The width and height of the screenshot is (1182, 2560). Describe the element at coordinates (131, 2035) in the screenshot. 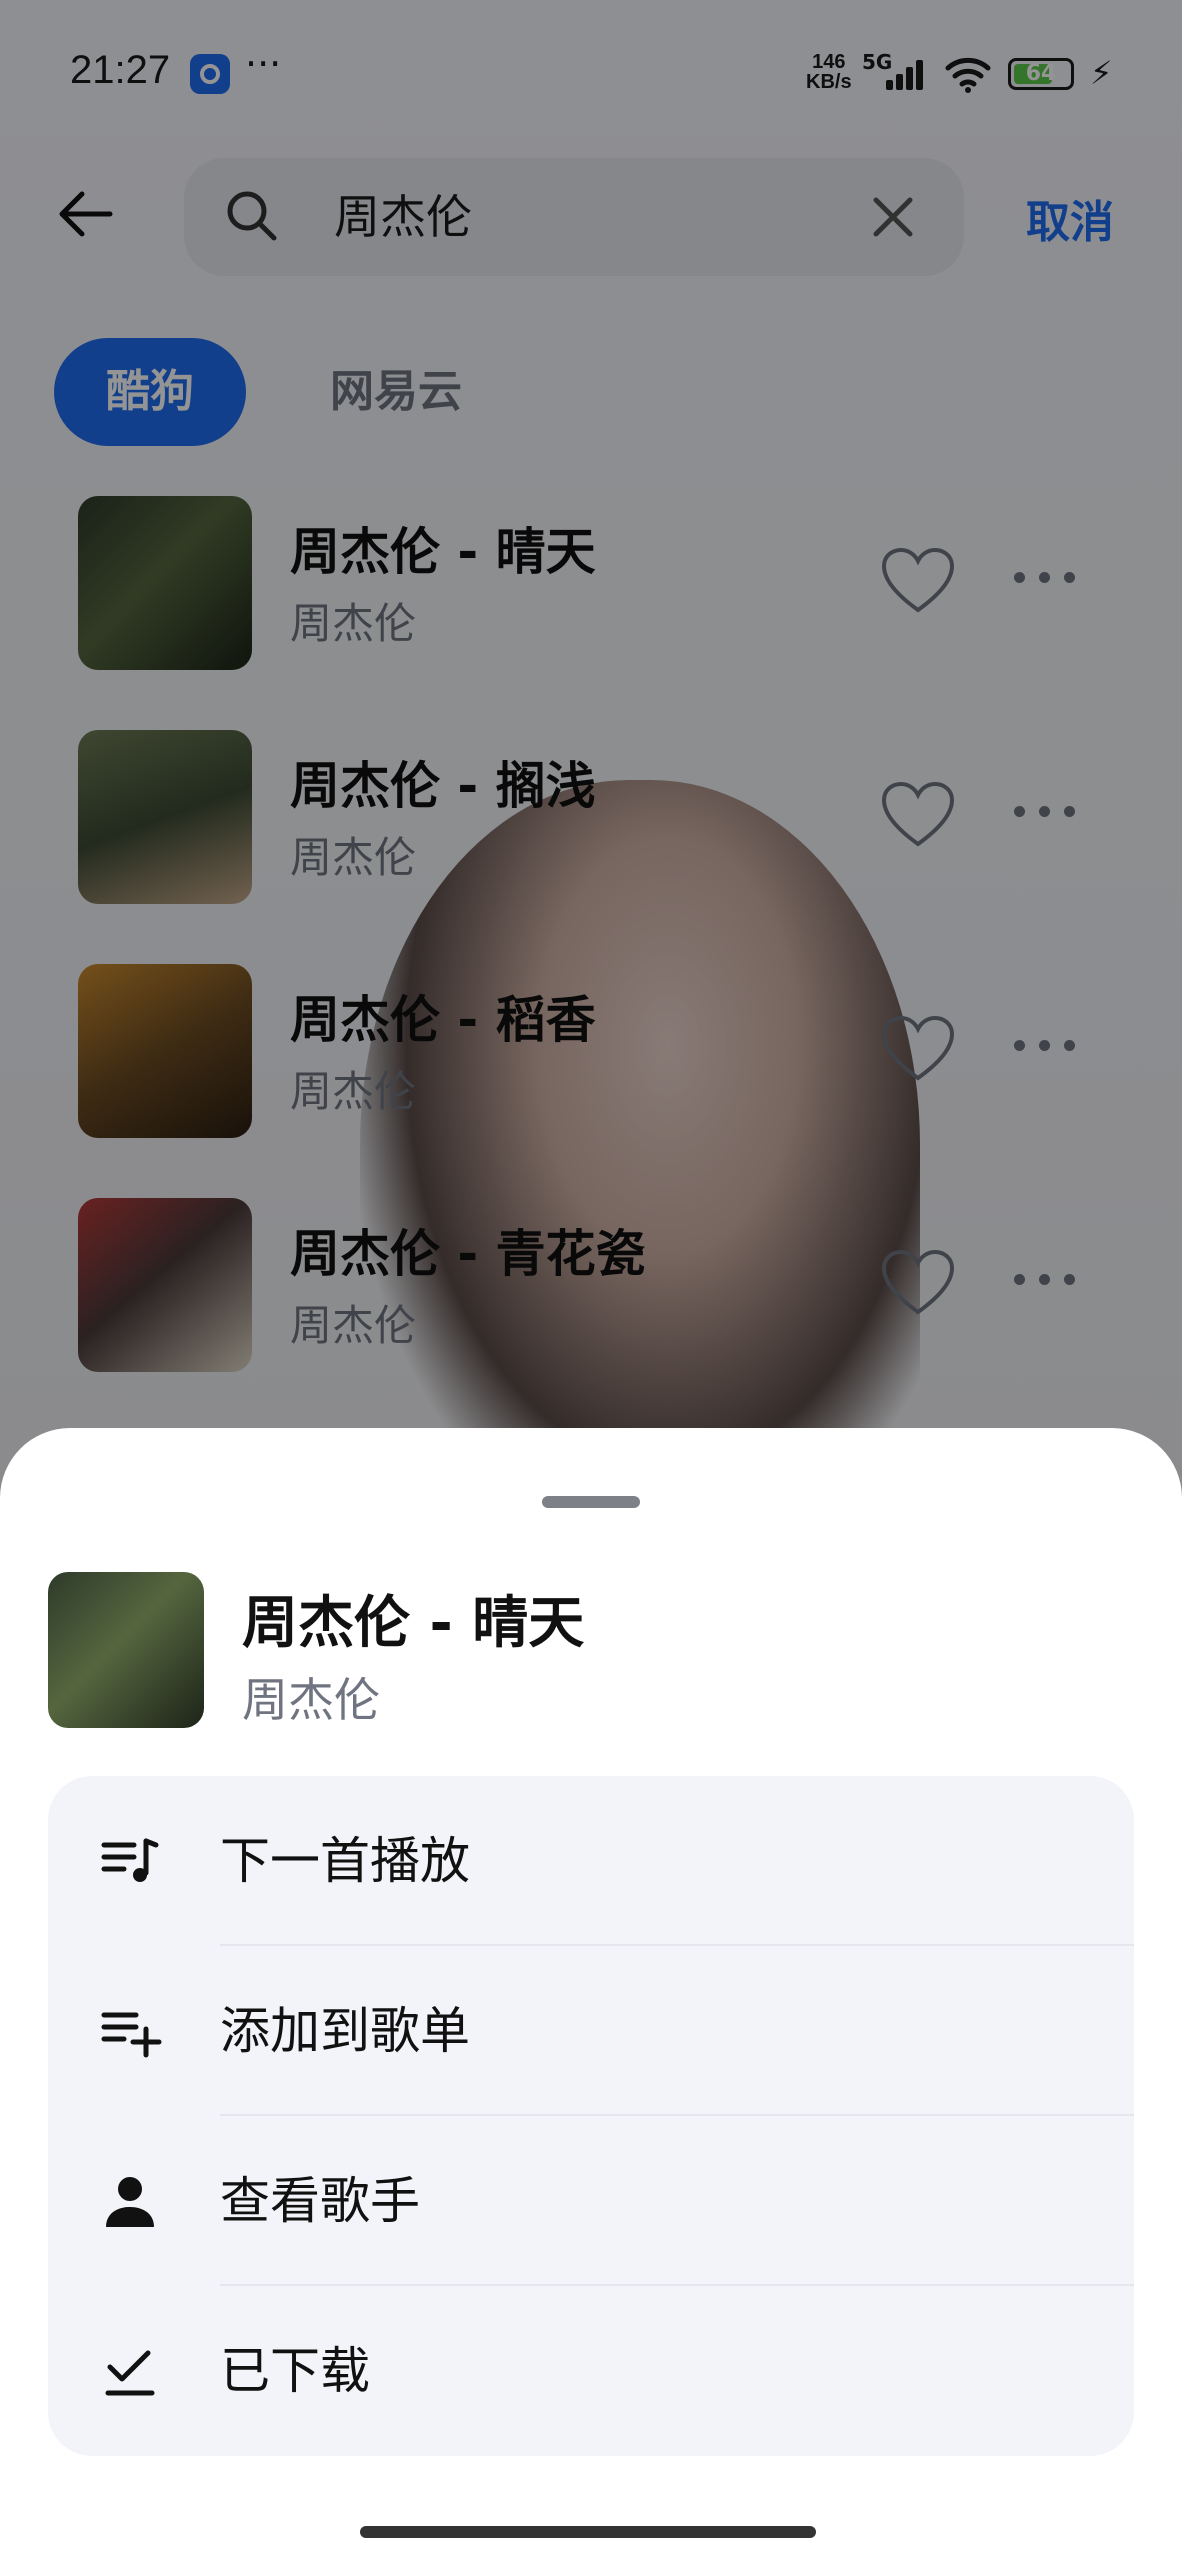

I see `add-to-playlist-icon` at that location.